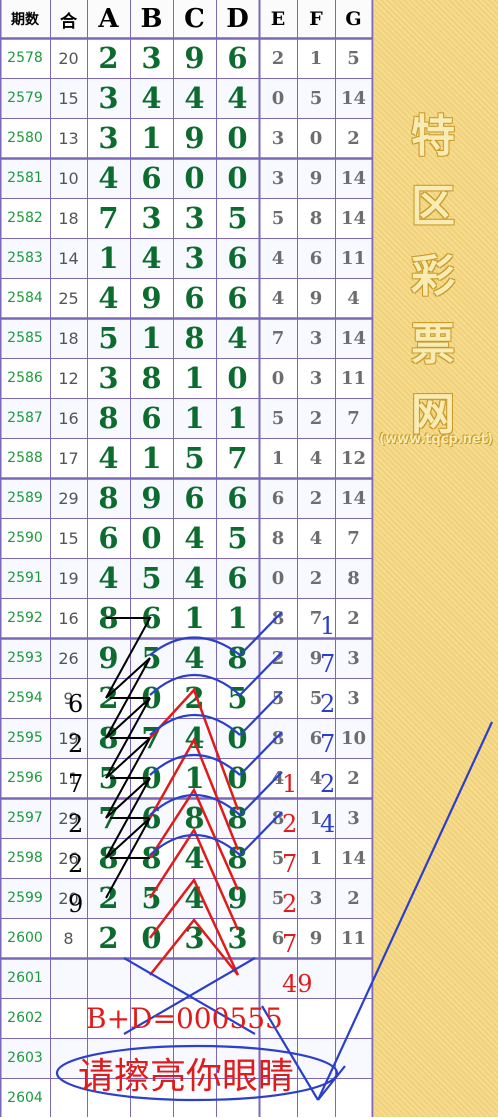  What do you see at coordinates (184, 1018) in the screenshot?
I see `formula-text: B+D=000555` at bounding box center [184, 1018].